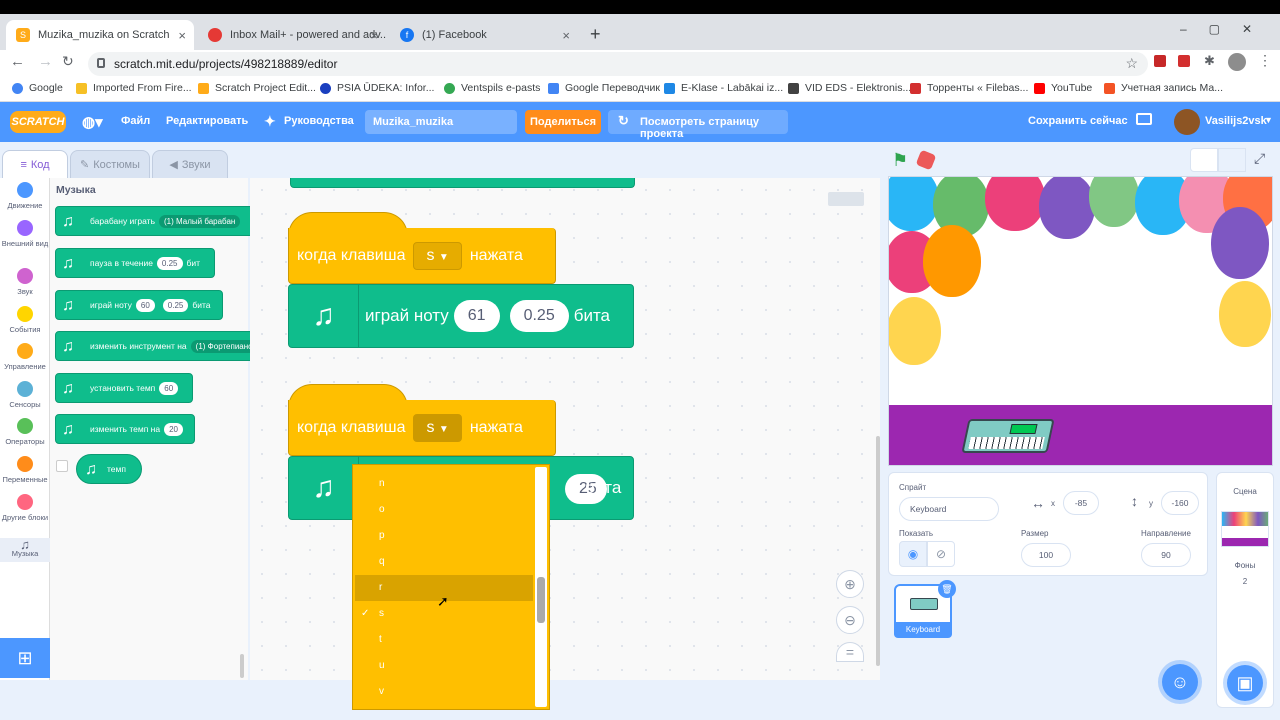  What do you see at coordinates (25, 470) in the screenshot?
I see `category-variables: Переменные` at bounding box center [25, 470].